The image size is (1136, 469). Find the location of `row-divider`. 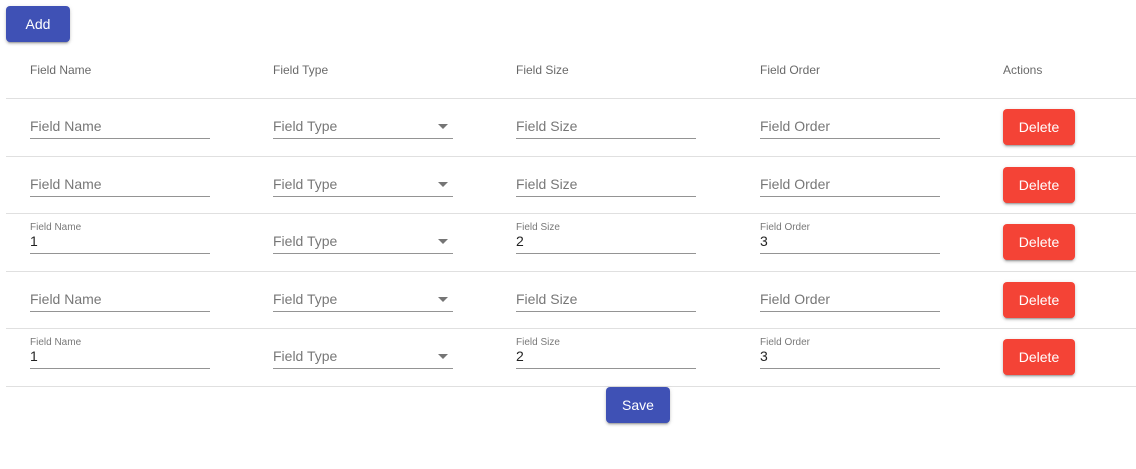

row-divider is located at coordinates (571, 386).